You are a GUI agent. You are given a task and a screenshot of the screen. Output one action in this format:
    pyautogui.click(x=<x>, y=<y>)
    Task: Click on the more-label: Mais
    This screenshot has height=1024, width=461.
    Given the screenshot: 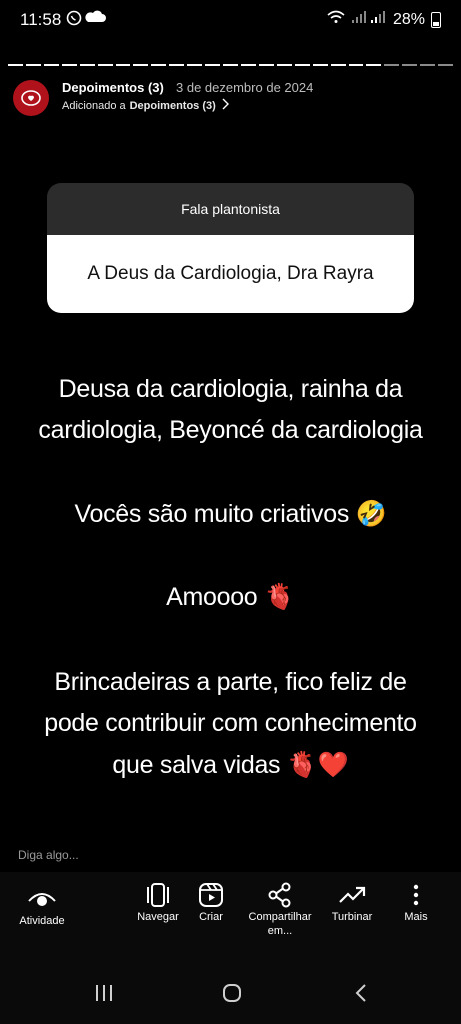 What is the action you would take?
    pyautogui.click(x=416, y=917)
    